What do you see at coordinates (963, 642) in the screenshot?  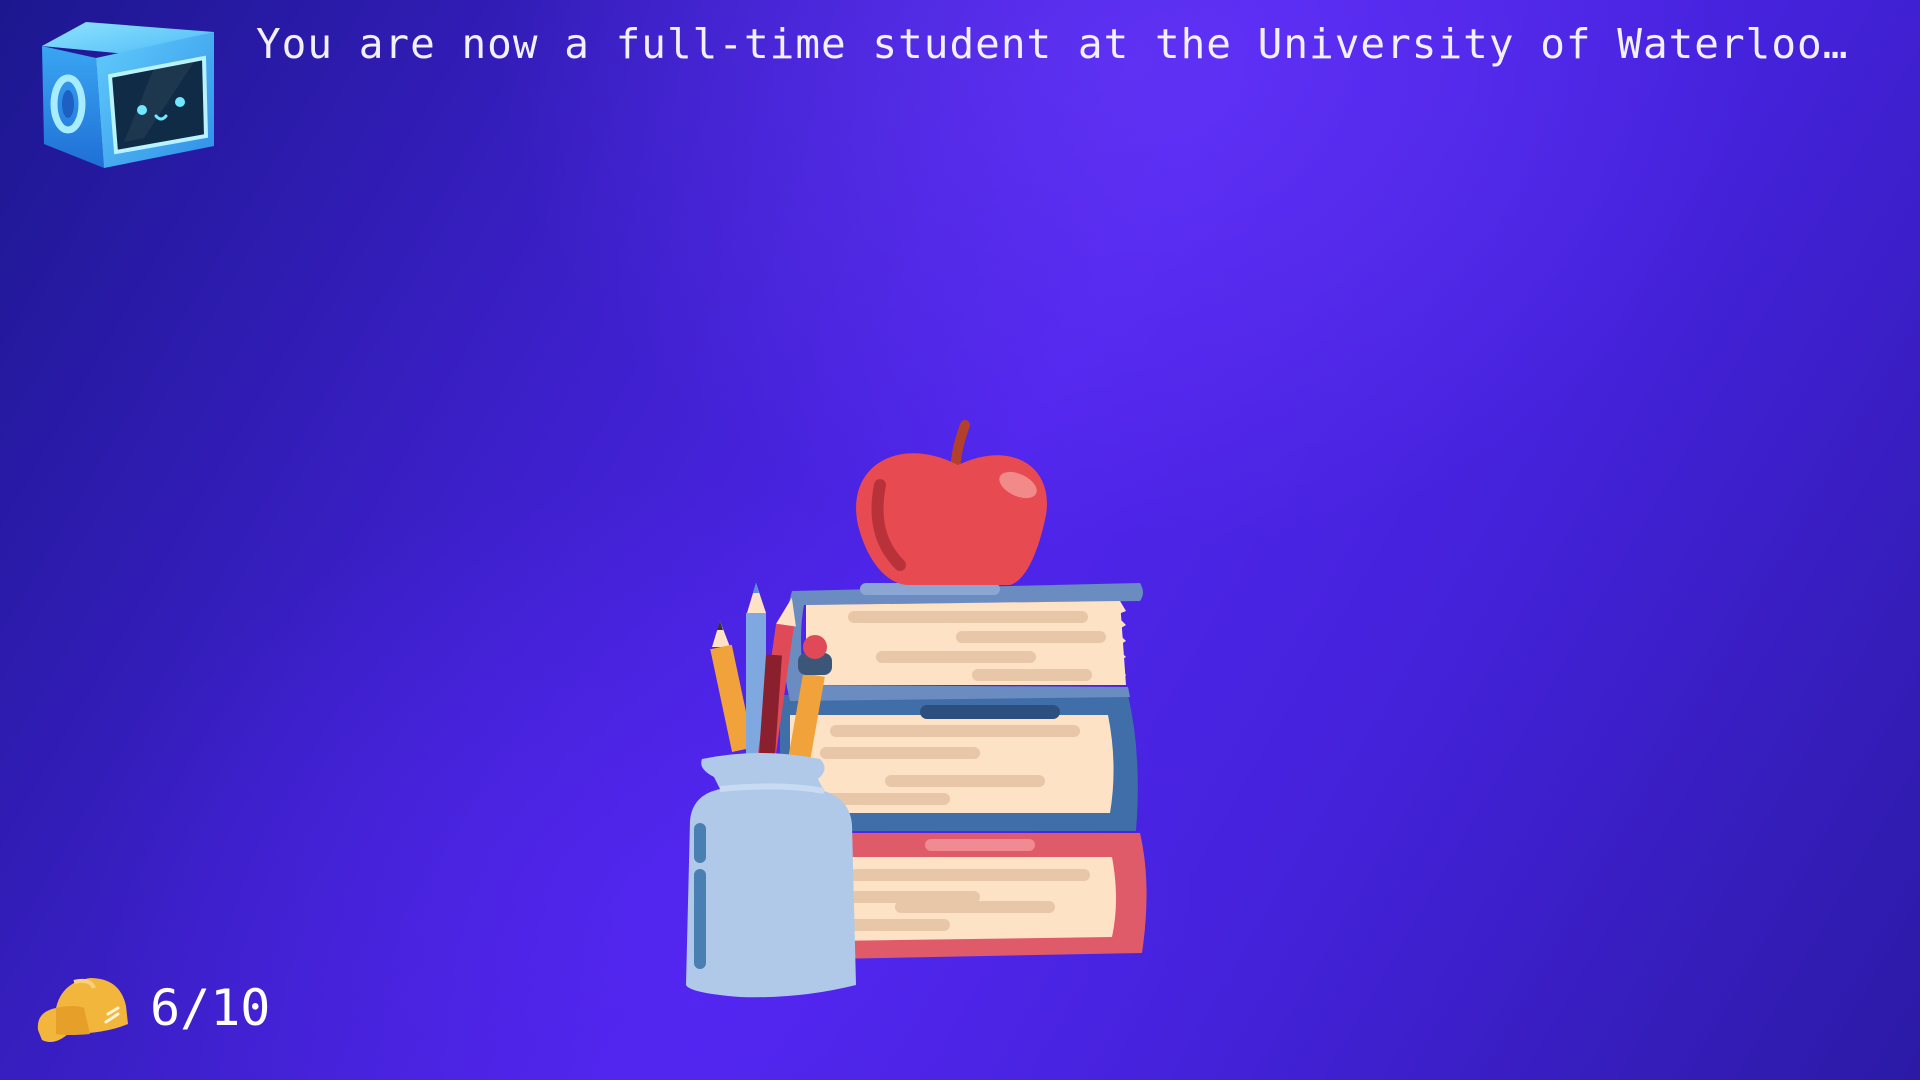 I see `top-book-icon` at bounding box center [963, 642].